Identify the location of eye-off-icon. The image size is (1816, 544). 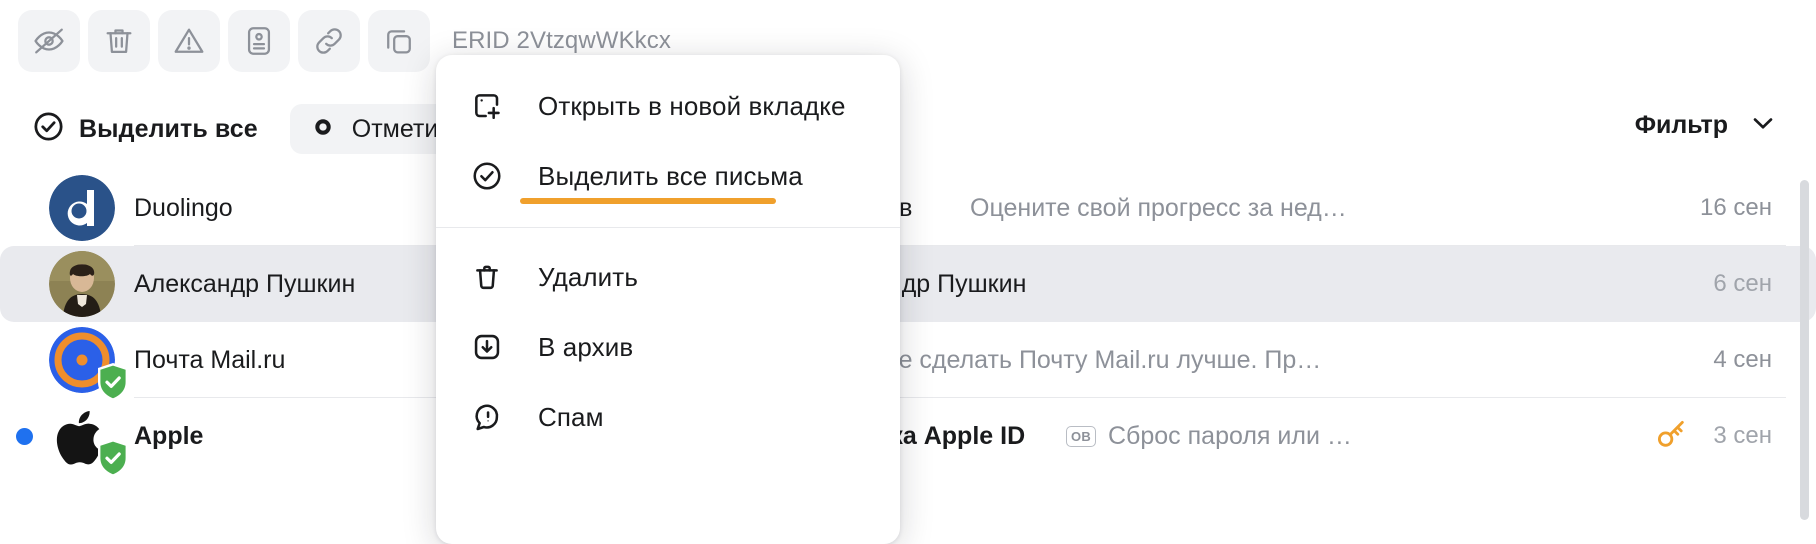
(49, 41).